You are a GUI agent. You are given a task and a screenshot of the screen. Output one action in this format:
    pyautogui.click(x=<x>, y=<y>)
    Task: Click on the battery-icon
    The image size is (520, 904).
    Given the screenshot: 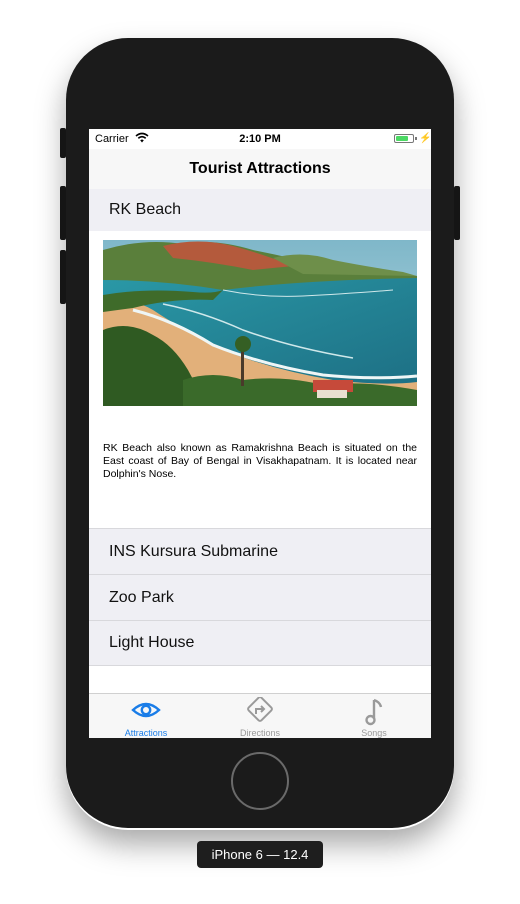 What is the action you would take?
    pyautogui.click(x=405, y=138)
    